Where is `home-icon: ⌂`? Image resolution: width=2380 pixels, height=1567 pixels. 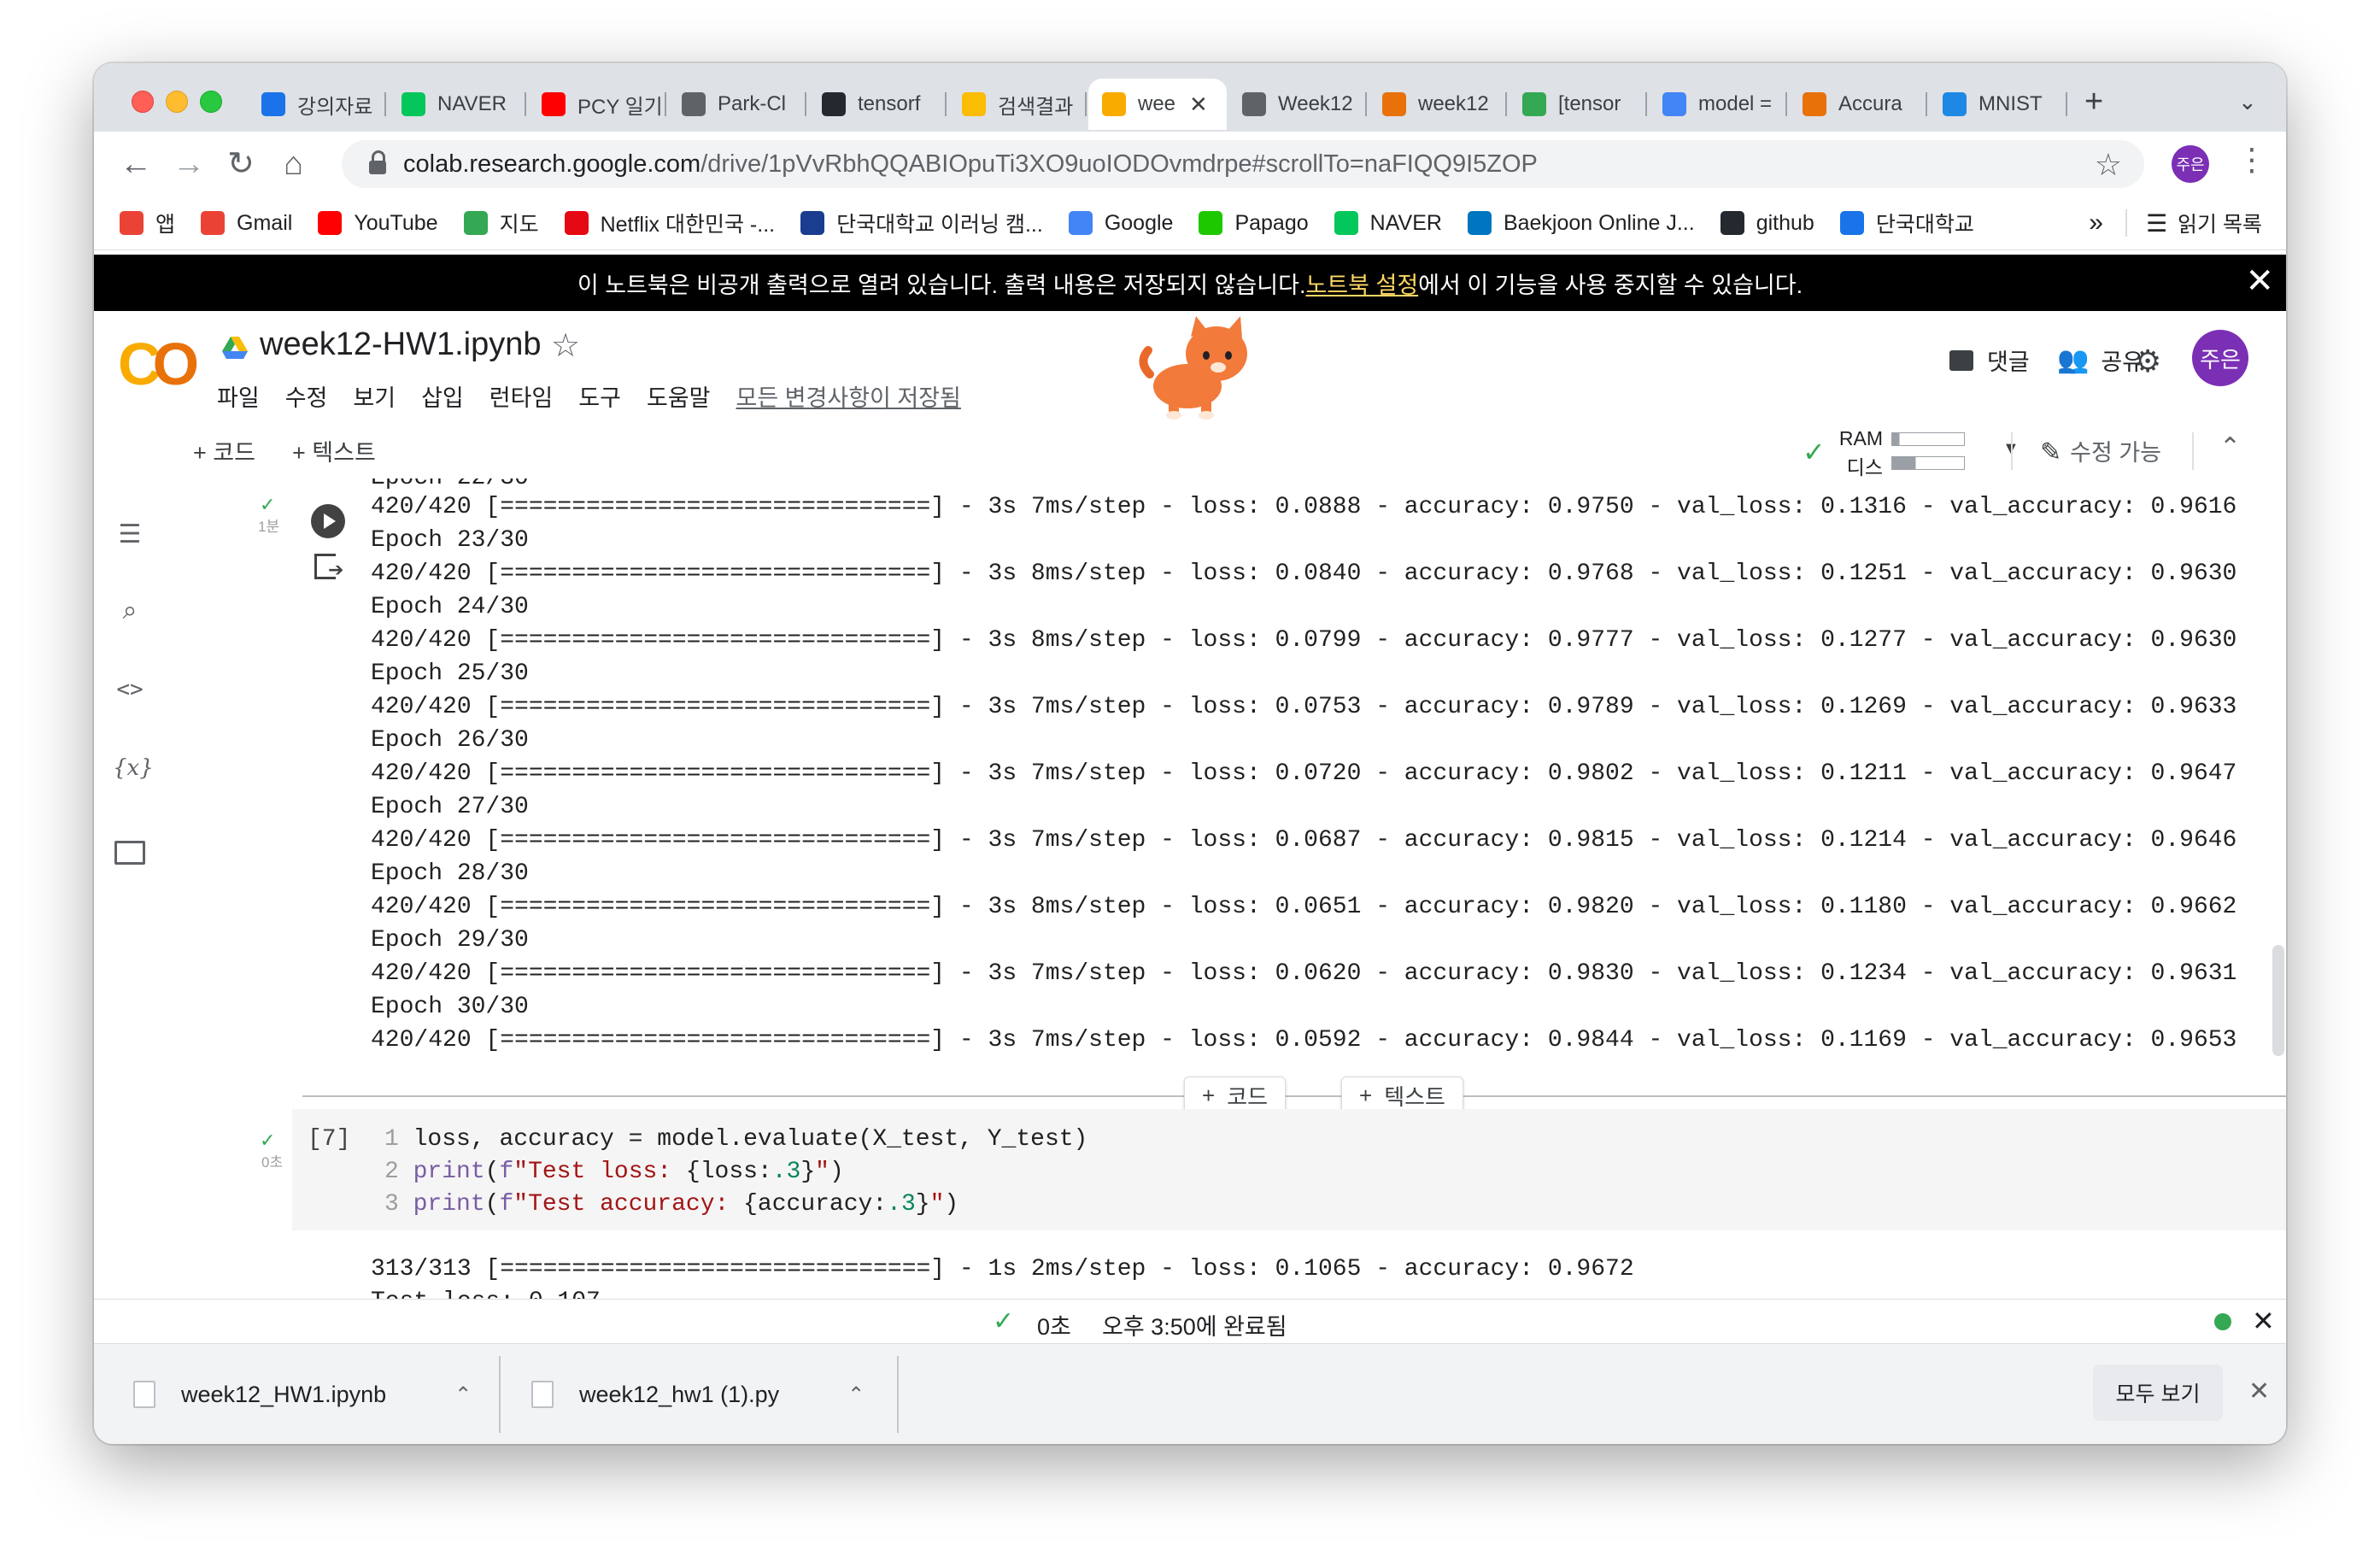 home-icon: ⌂ is located at coordinates (293, 164).